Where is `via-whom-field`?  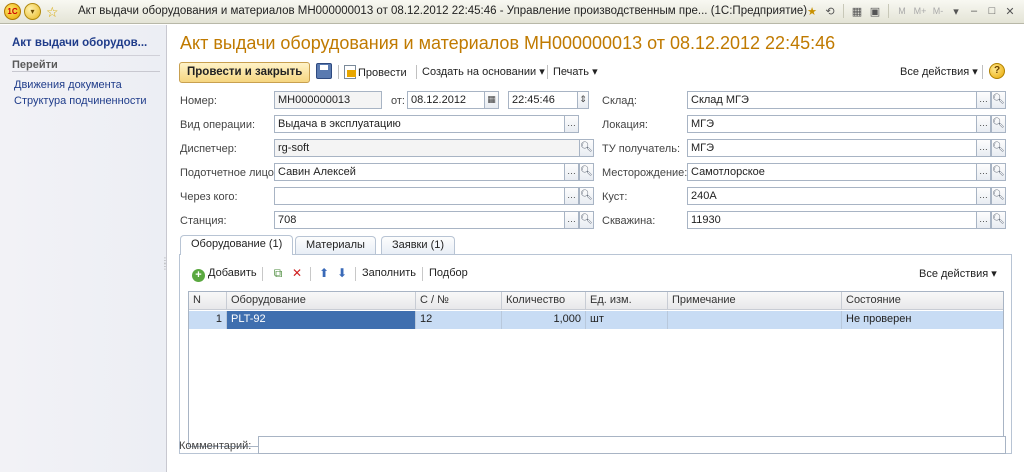
via-whom-field is located at coordinates (419, 196).